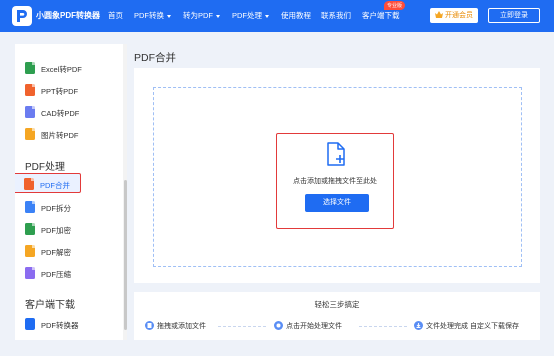  I want to click on sidebar-item-pdf-merge: PDF合并, so click(48, 183).